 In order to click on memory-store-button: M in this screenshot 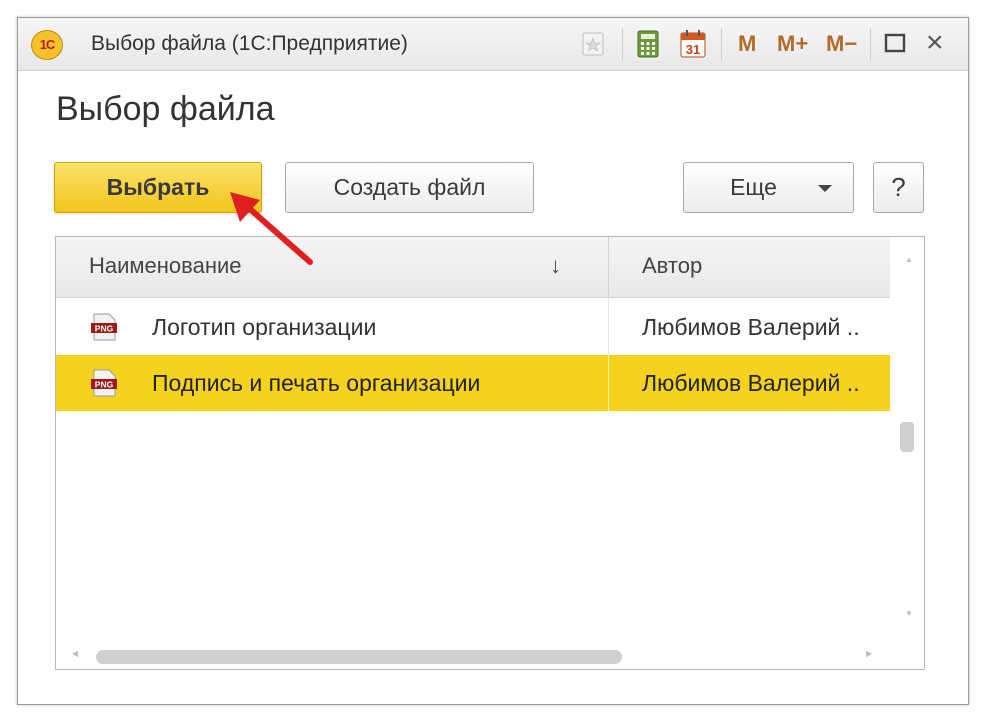, I will do `click(747, 44)`.